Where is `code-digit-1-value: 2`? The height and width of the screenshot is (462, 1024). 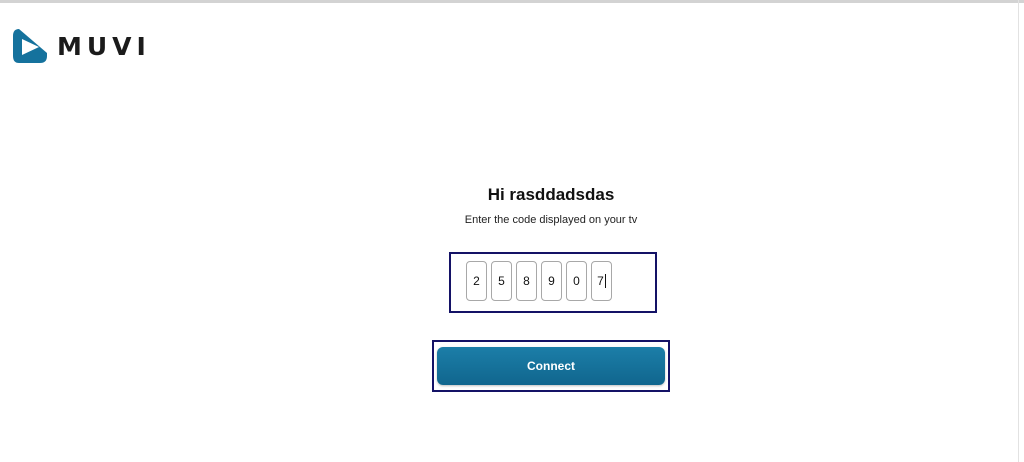 code-digit-1-value: 2 is located at coordinates (476, 281).